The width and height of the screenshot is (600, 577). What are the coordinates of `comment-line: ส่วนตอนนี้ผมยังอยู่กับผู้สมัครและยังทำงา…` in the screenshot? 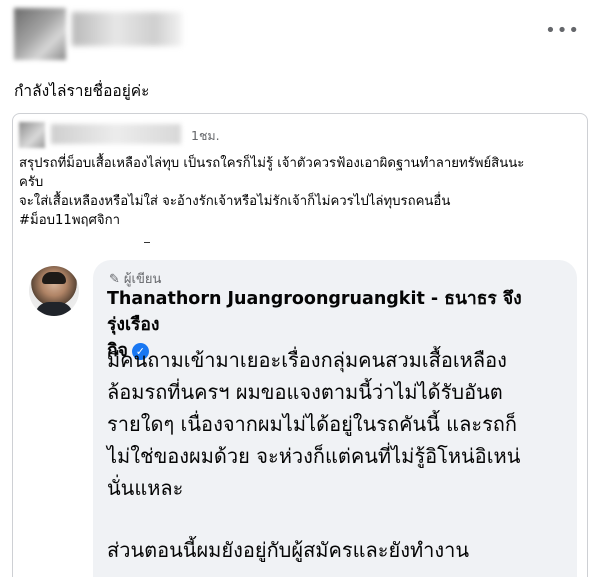 It's located at (288, 550).